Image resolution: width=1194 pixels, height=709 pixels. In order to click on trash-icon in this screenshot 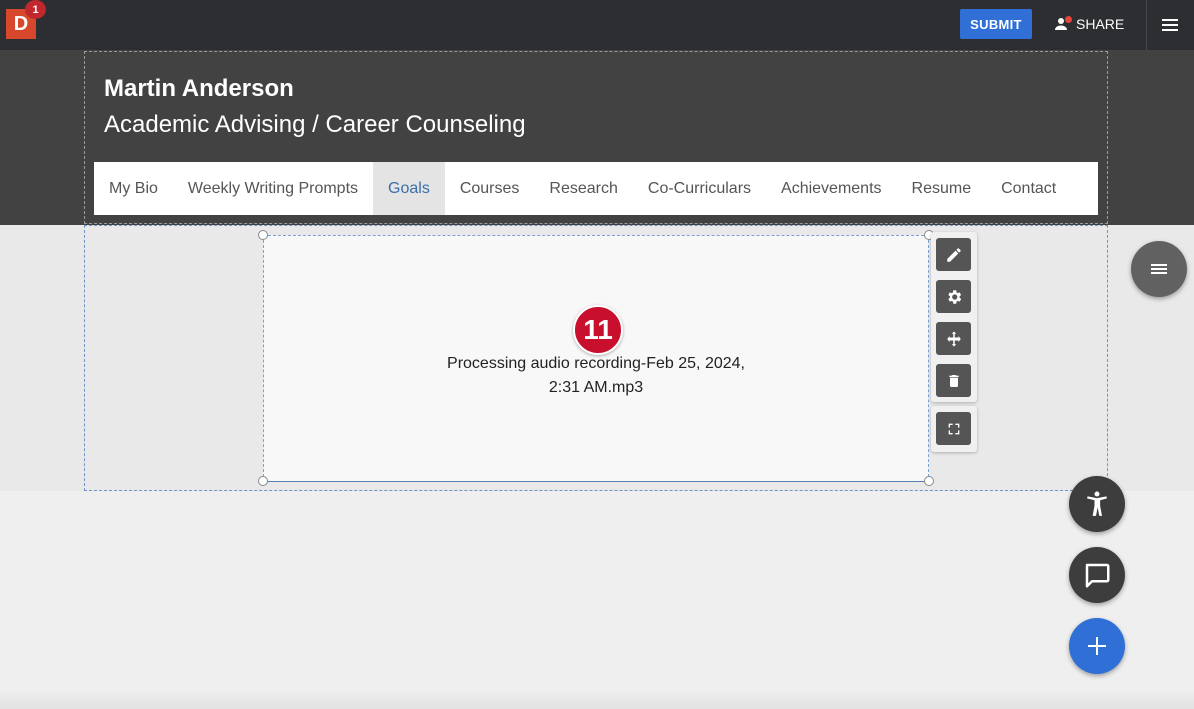, I will do `click(953, 380)`.